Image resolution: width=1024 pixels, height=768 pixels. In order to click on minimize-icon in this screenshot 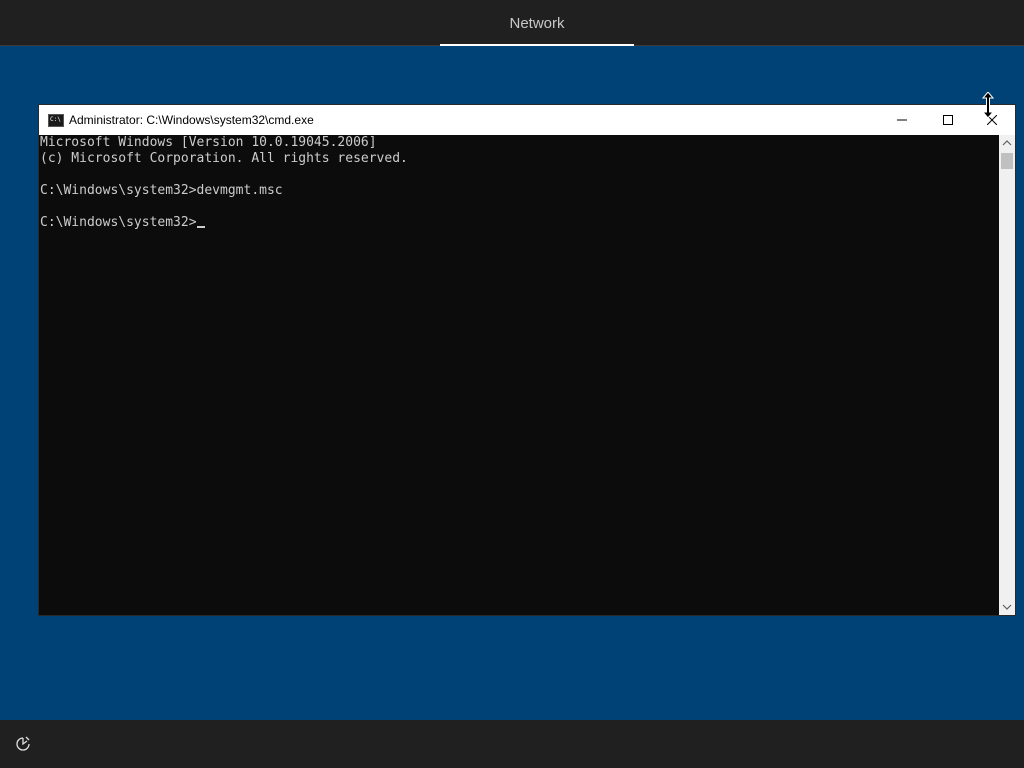, I will do `click(902, 120)`.